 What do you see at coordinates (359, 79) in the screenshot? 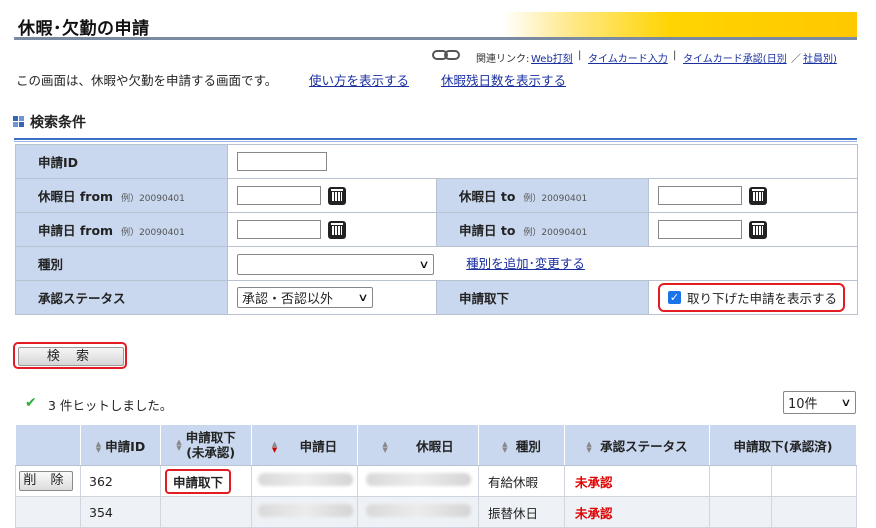
I see `usage-link: 使い方を表示する` at bounding box center [359, 79].